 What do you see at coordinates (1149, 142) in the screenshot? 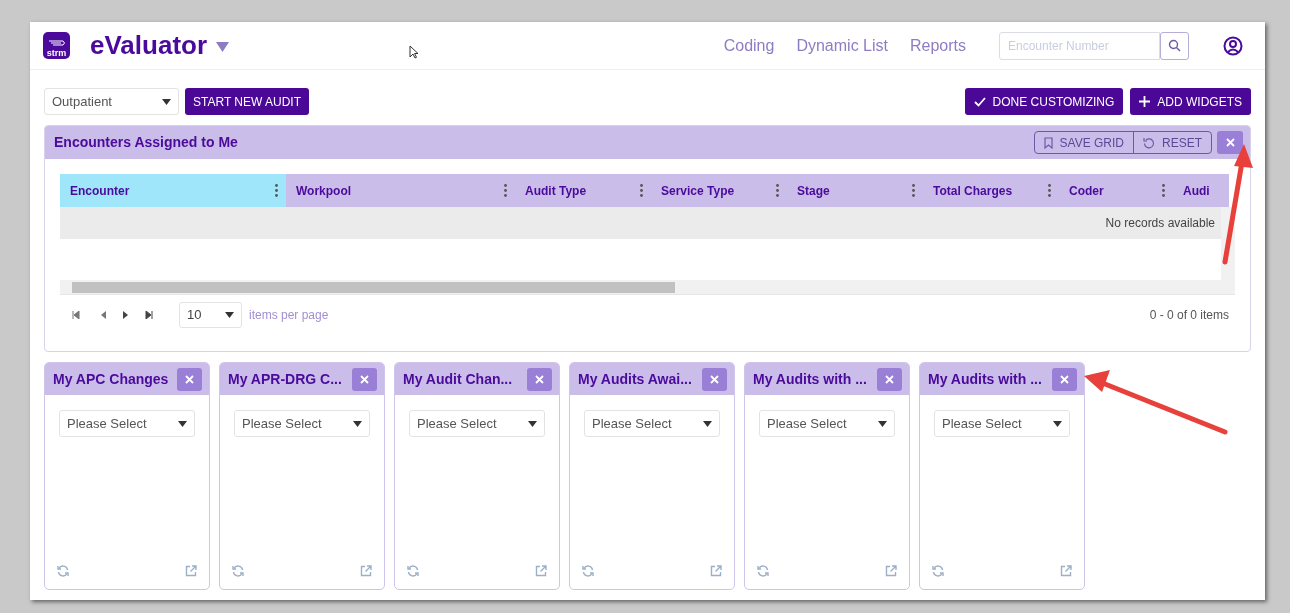
I see `reset-icon` at bounding box center [1149, 142].